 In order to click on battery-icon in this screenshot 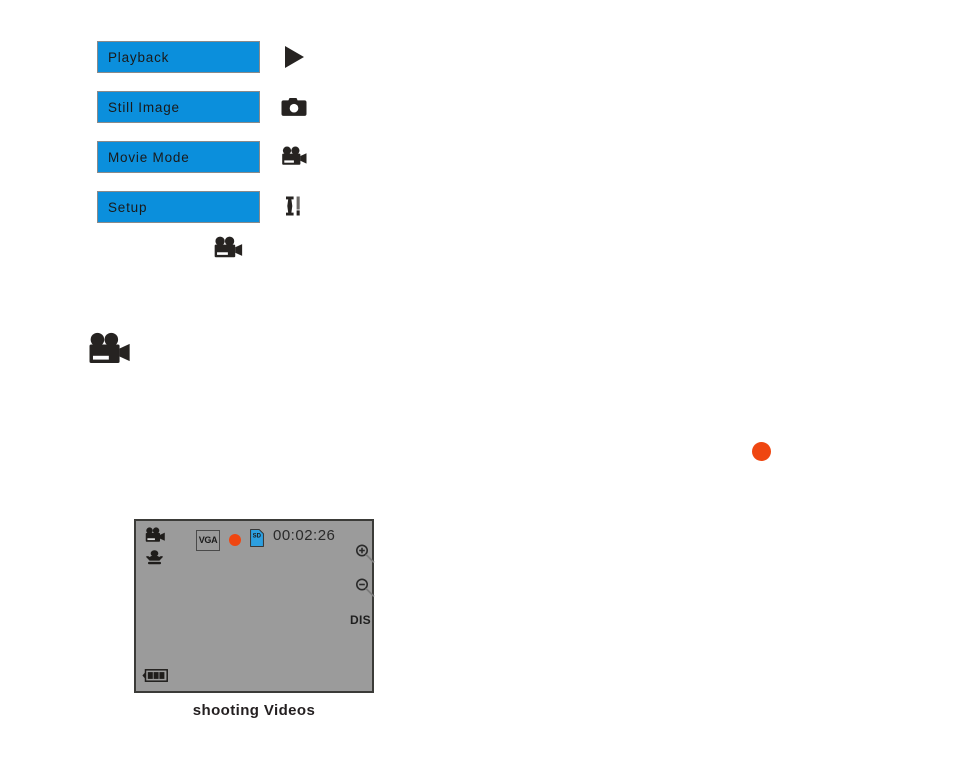, I will do `click(155, 675)`.